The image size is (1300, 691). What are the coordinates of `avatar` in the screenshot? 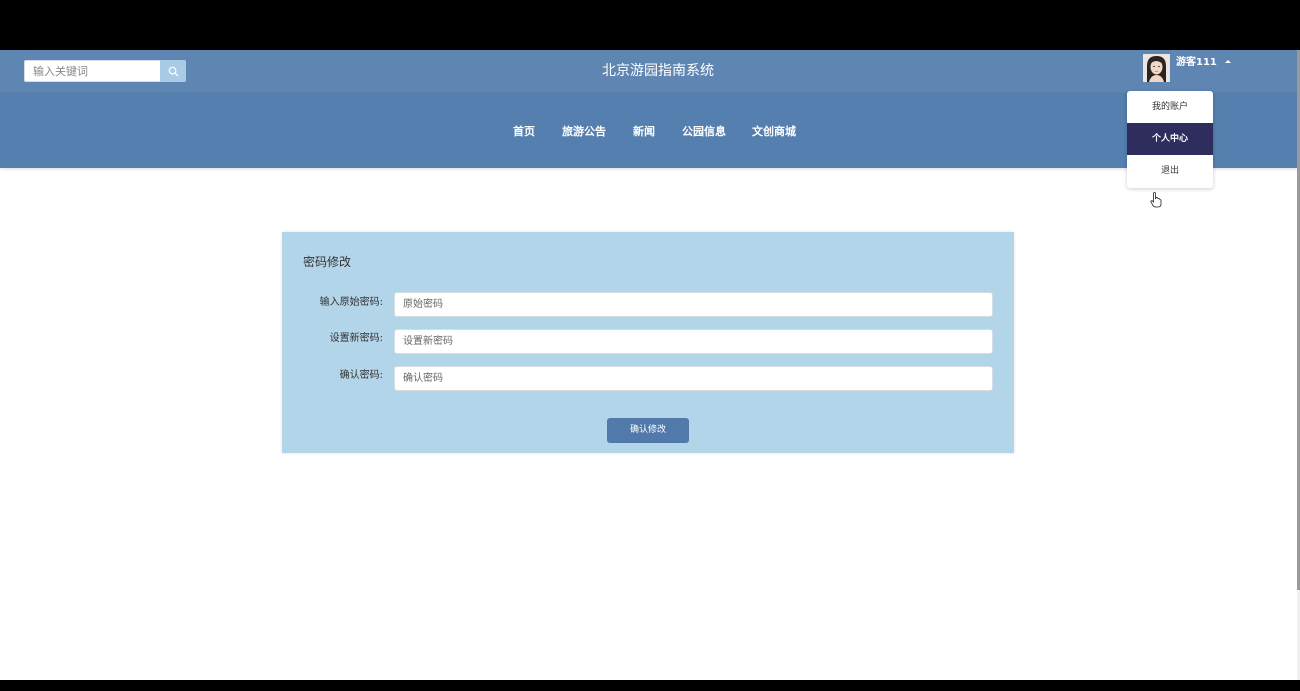 It's located at (1156, 68).